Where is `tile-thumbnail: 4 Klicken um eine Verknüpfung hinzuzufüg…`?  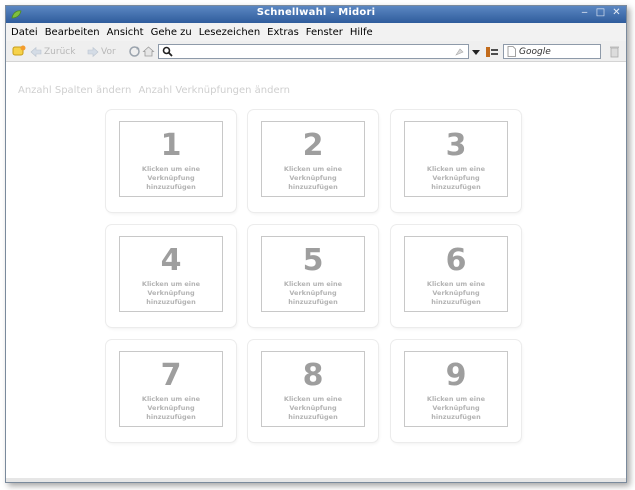
tile-thumbnail: 4 Klicken um eine Verknüpfung hinzuzufüg… is located at coordinates (171, 274).